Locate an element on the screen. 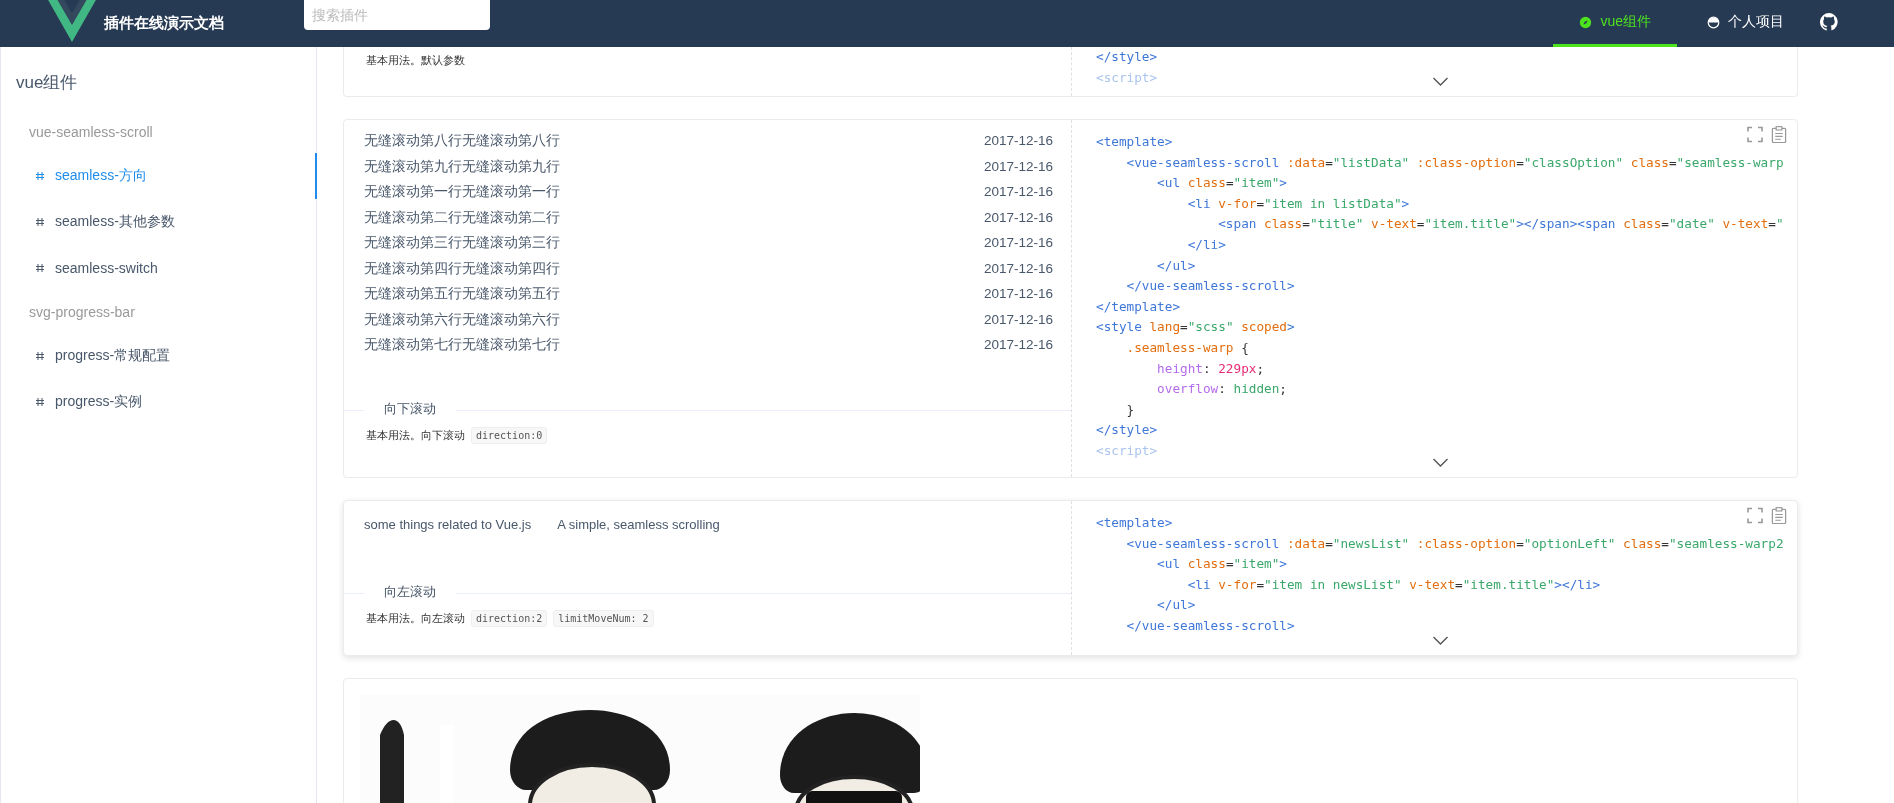  code-line: <li v-for="item in listData"> is located at coordinates (1298, 203).